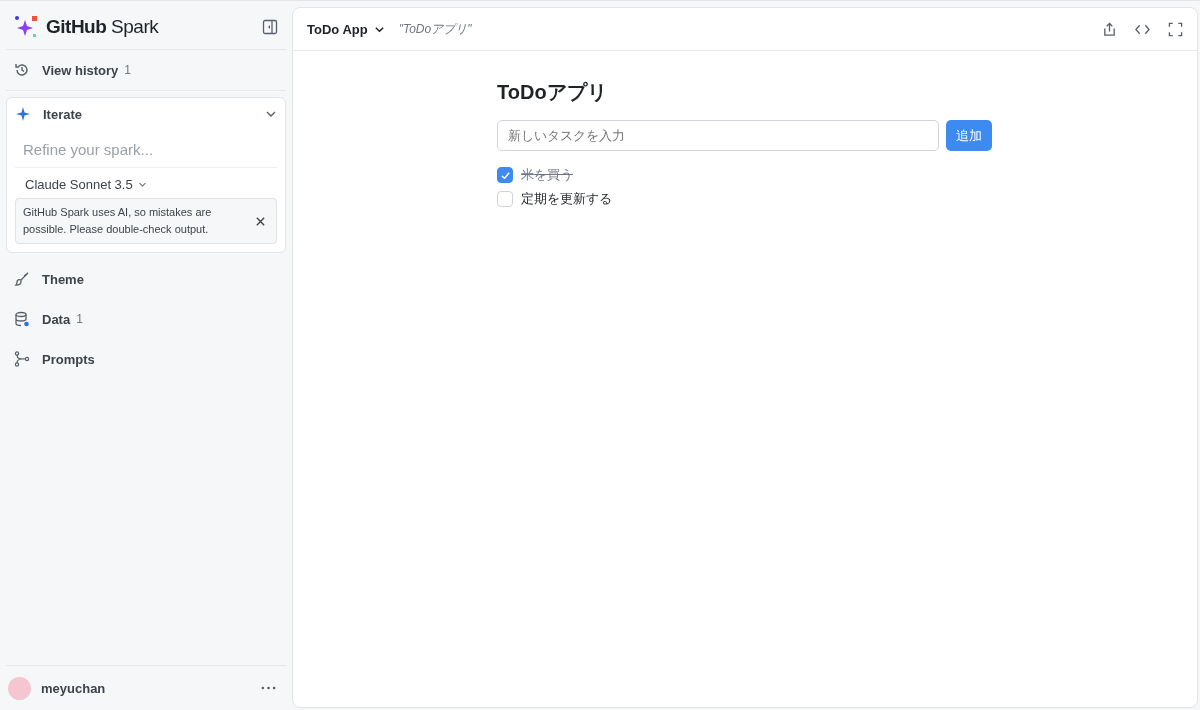 Image resolution: width=1200 pixels, height=710 pixels. Describe the element at coordinates (346, 29) in the screenshot. I see `app-name-dropdown: ToDo App` at that location.